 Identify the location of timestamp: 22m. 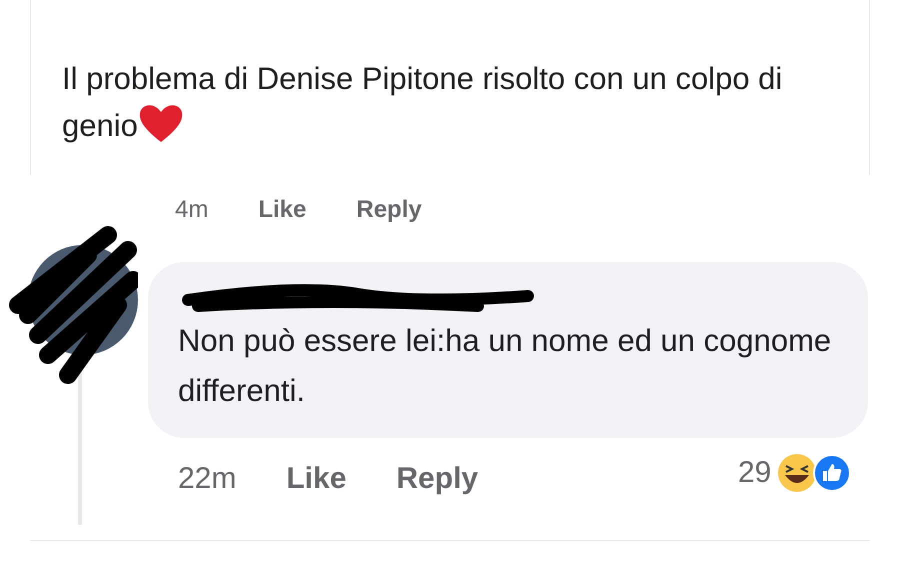
(207, 479).